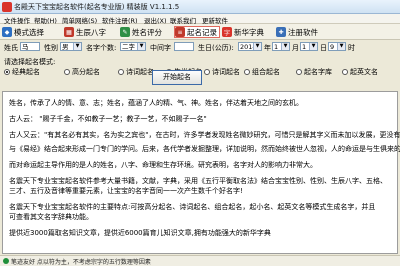 This screenshot has height=266, width=400. I want to click on info-paragraph: 可查看其文名字辞典功能。, so click(51, 217).